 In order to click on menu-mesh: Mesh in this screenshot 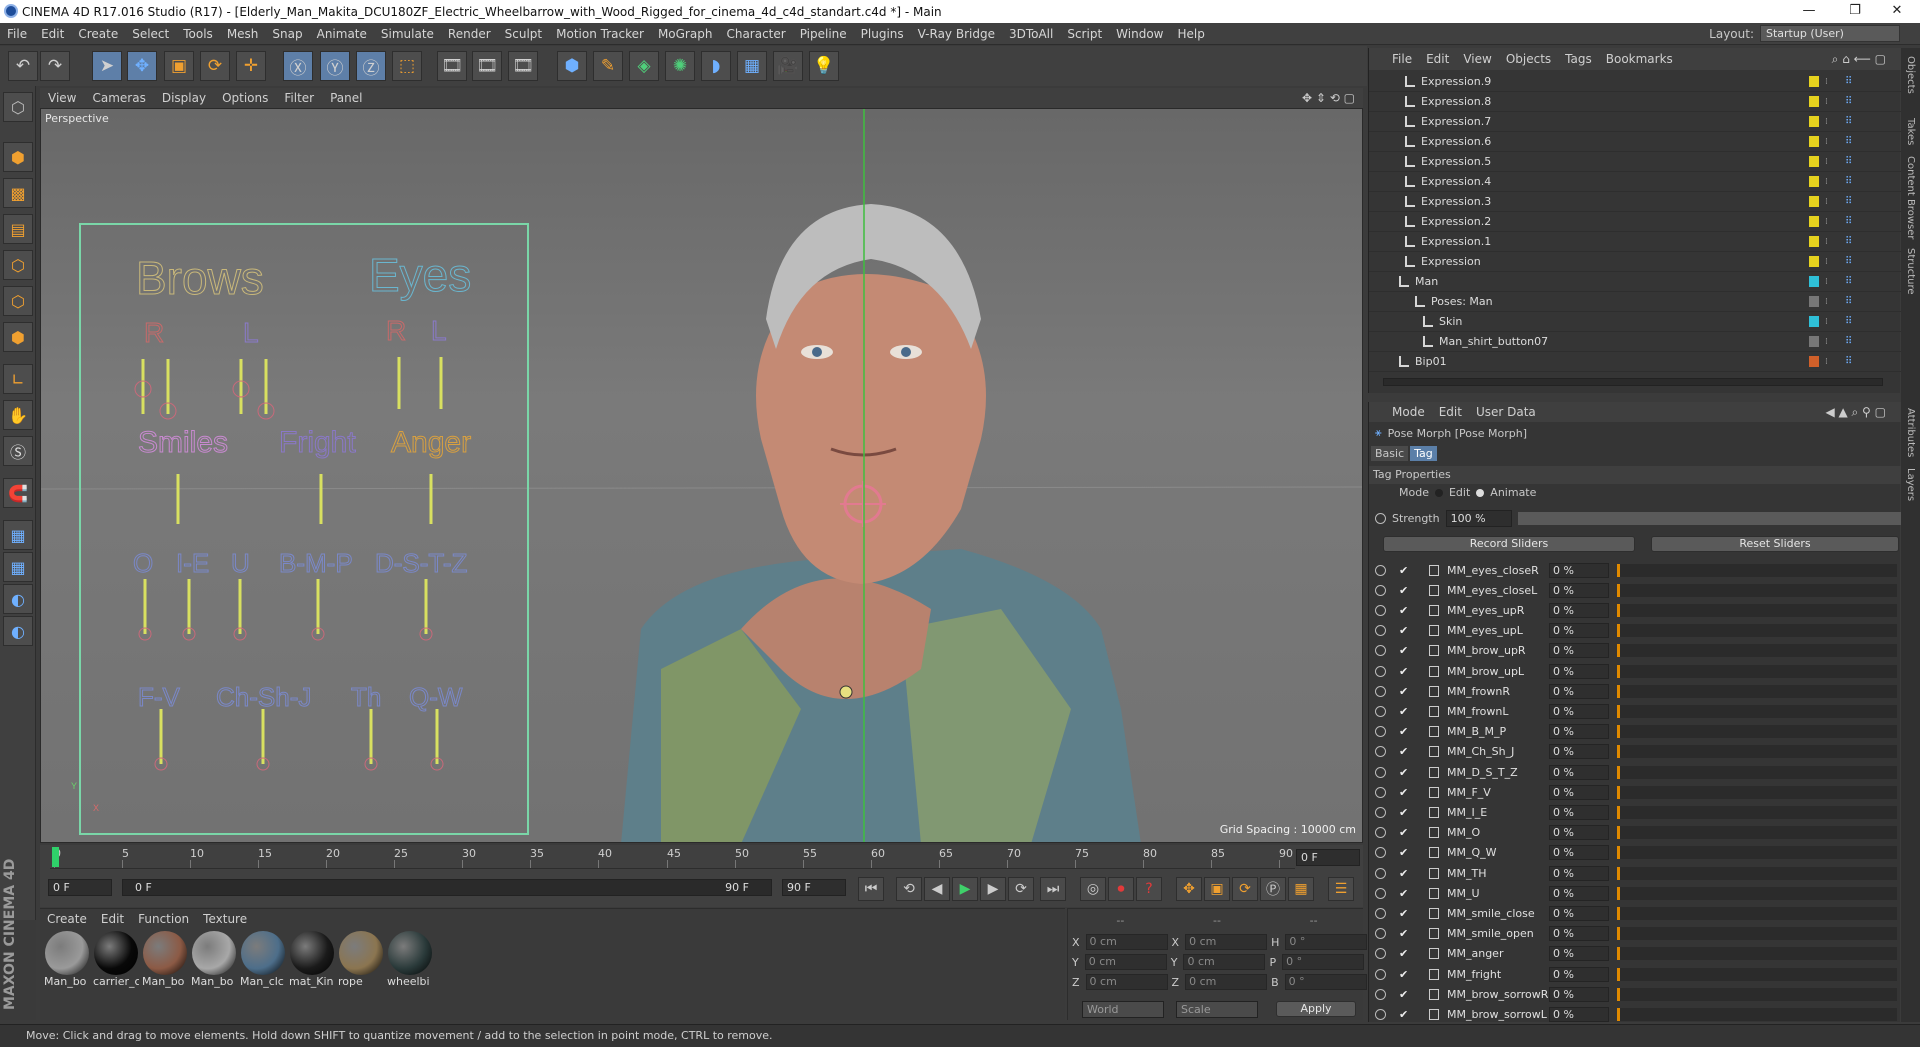, I will do `click(243, 34)`.